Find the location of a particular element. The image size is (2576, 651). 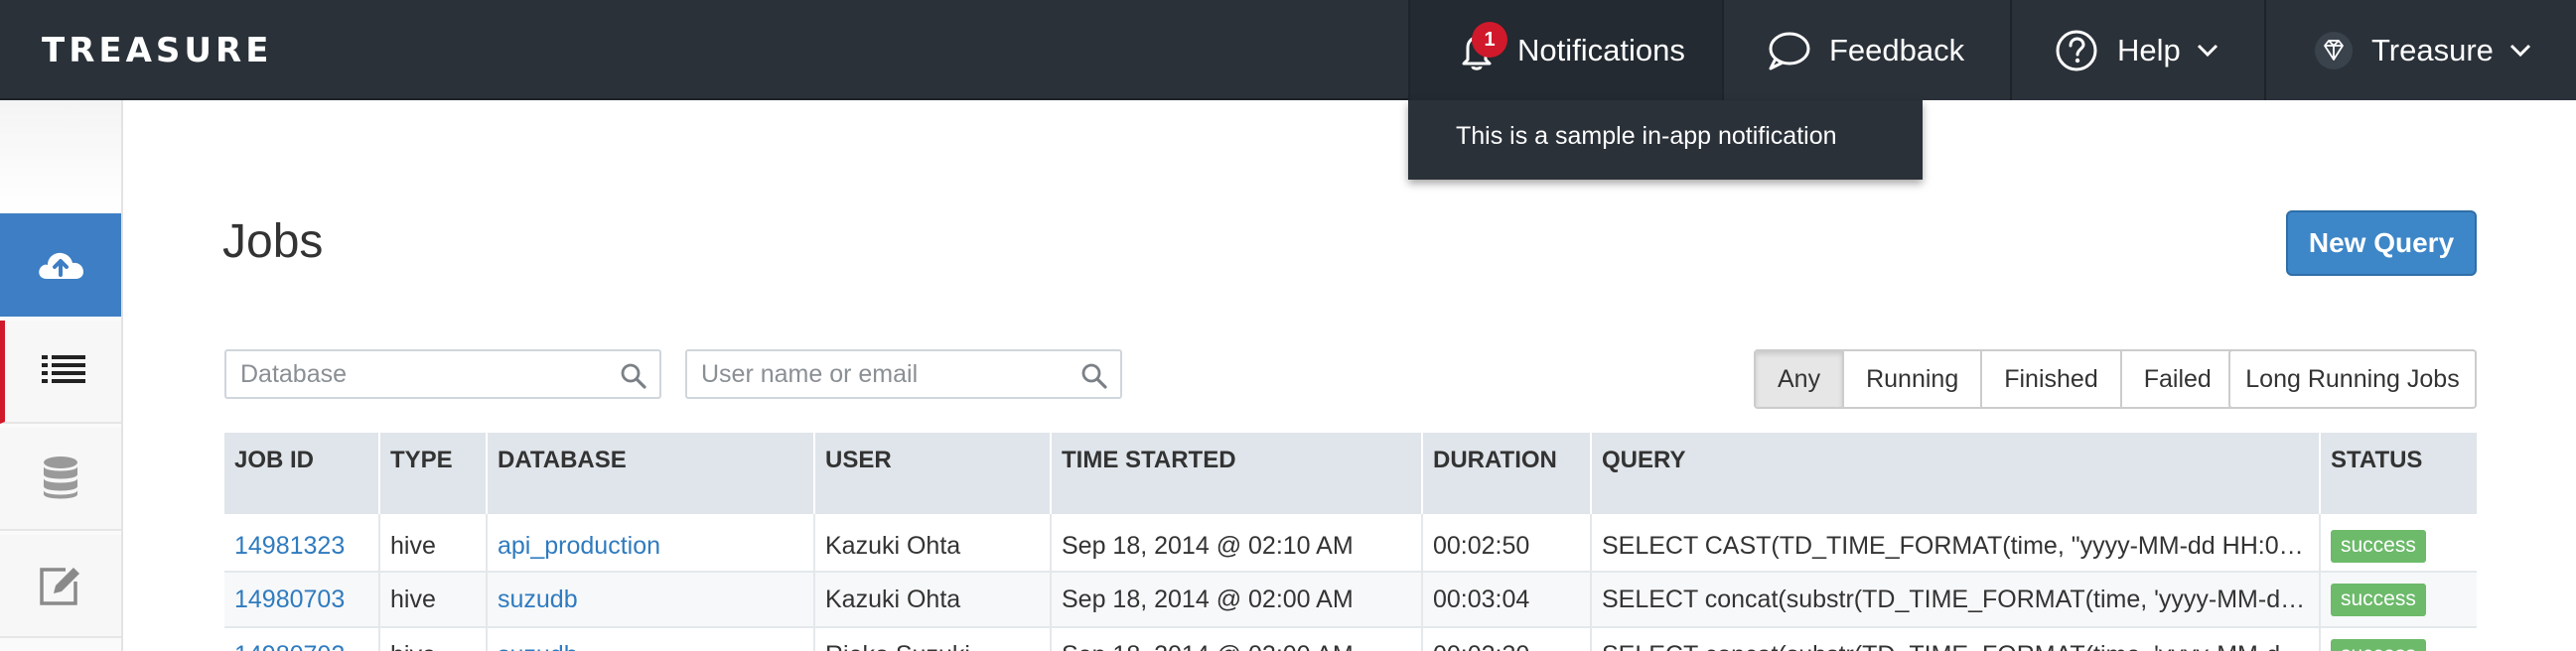

database-search is located at coordinates (442, 374).